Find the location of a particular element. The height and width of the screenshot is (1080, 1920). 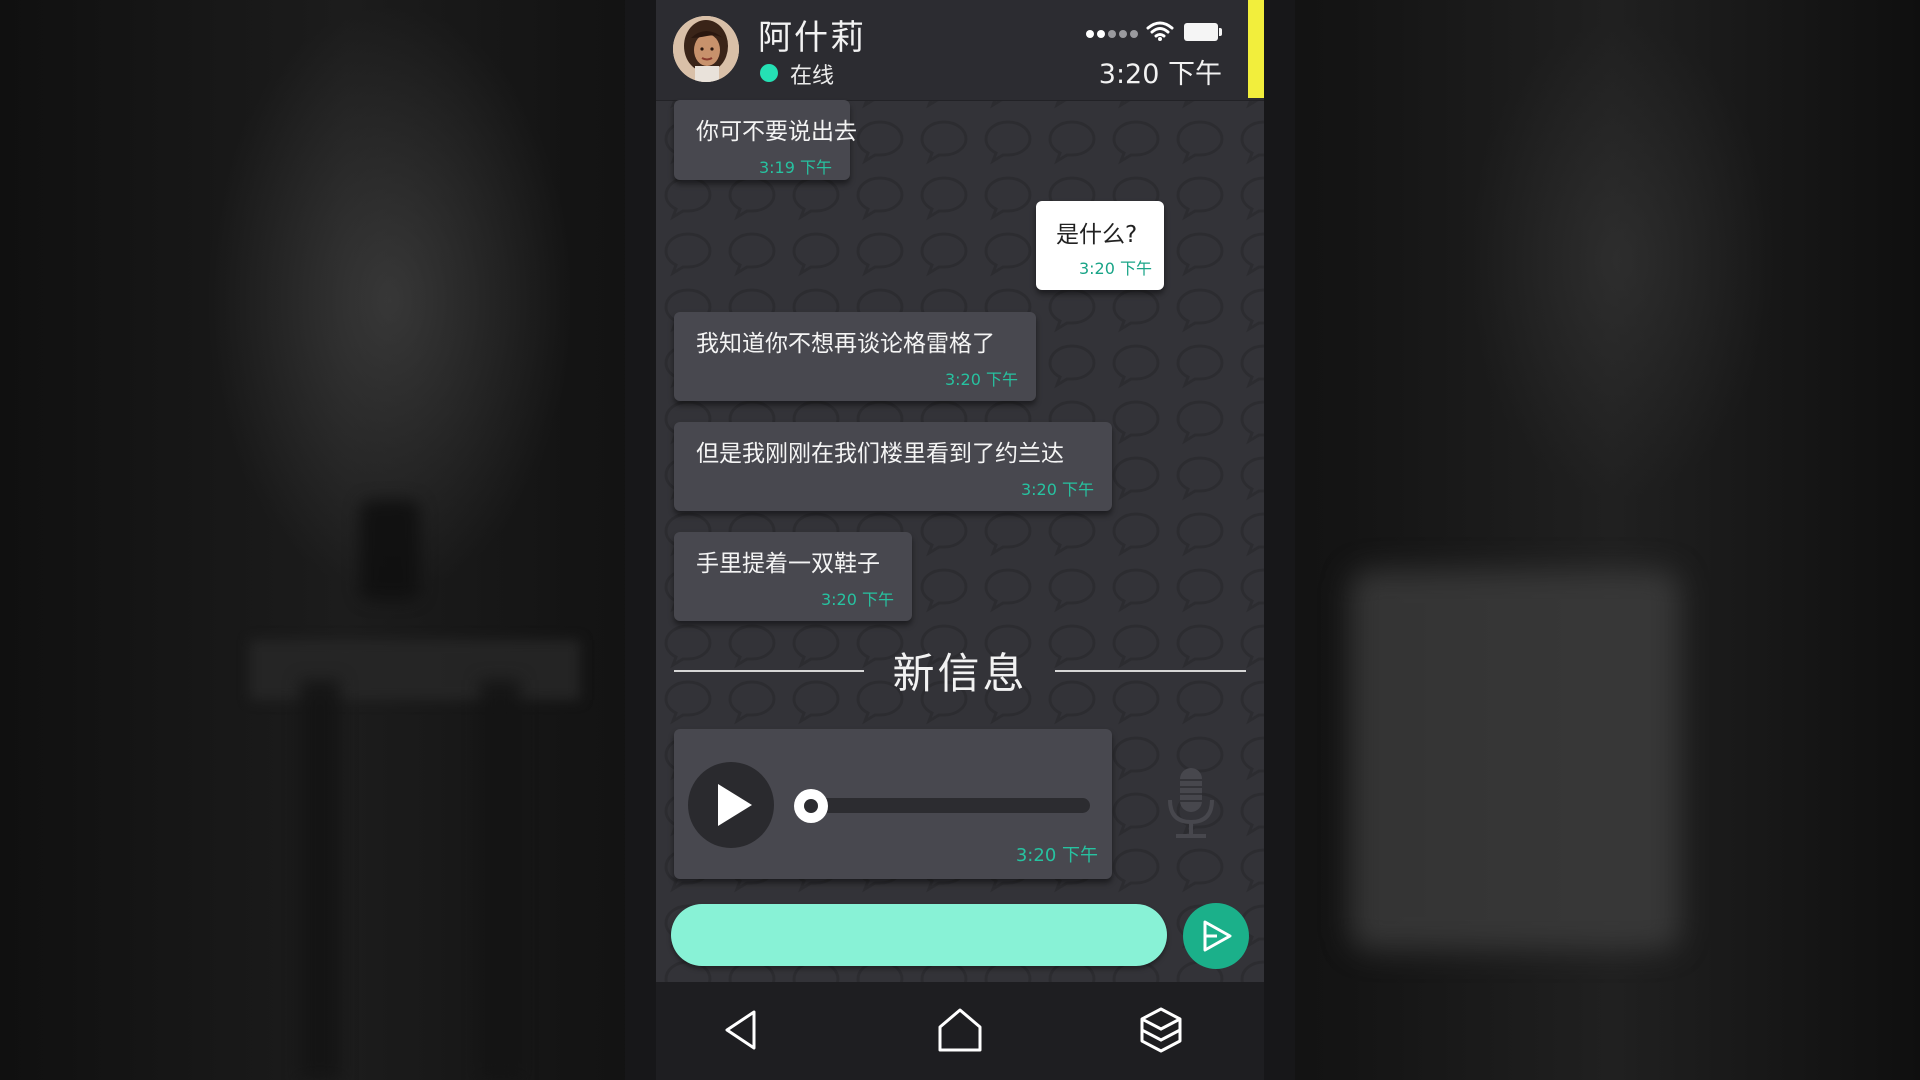

yellow-marker is located at coordinates (1256, 49).